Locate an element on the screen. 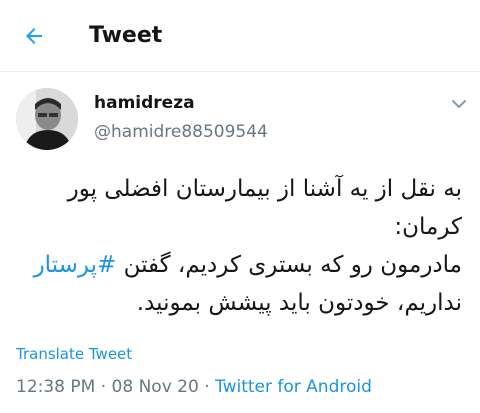 Image resolution: width=480 pixels, height=413 pixels. tweet-time: 12:38 PM is located at coordinates (56, 387).